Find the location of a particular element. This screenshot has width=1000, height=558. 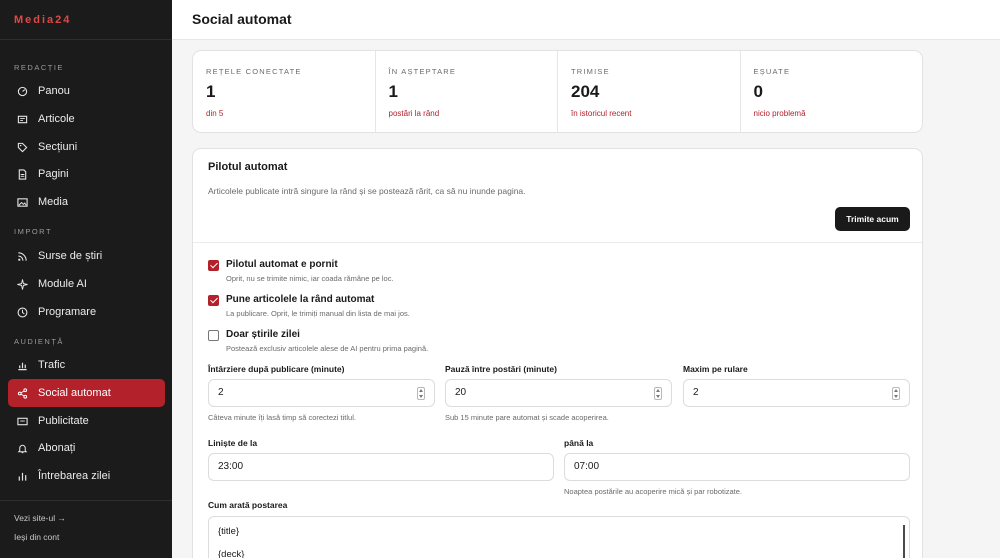

pause-stepper is located at coordinates (658, 393).